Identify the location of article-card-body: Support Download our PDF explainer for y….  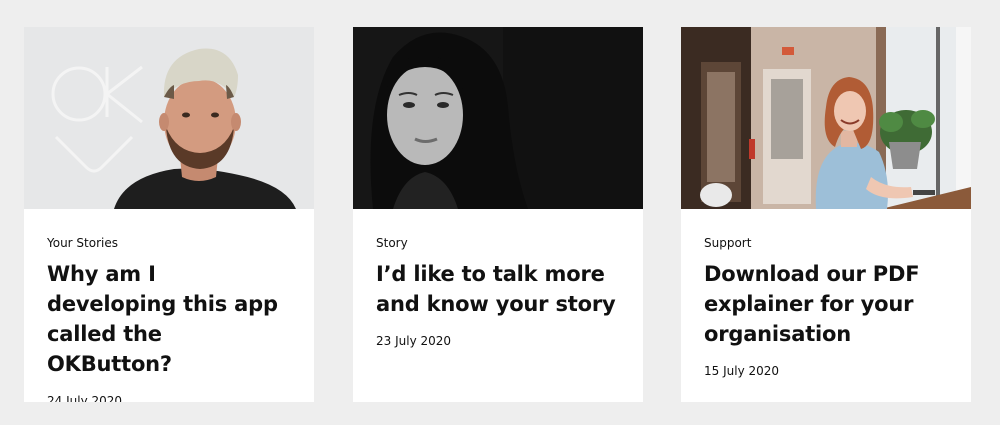
(826, 294).